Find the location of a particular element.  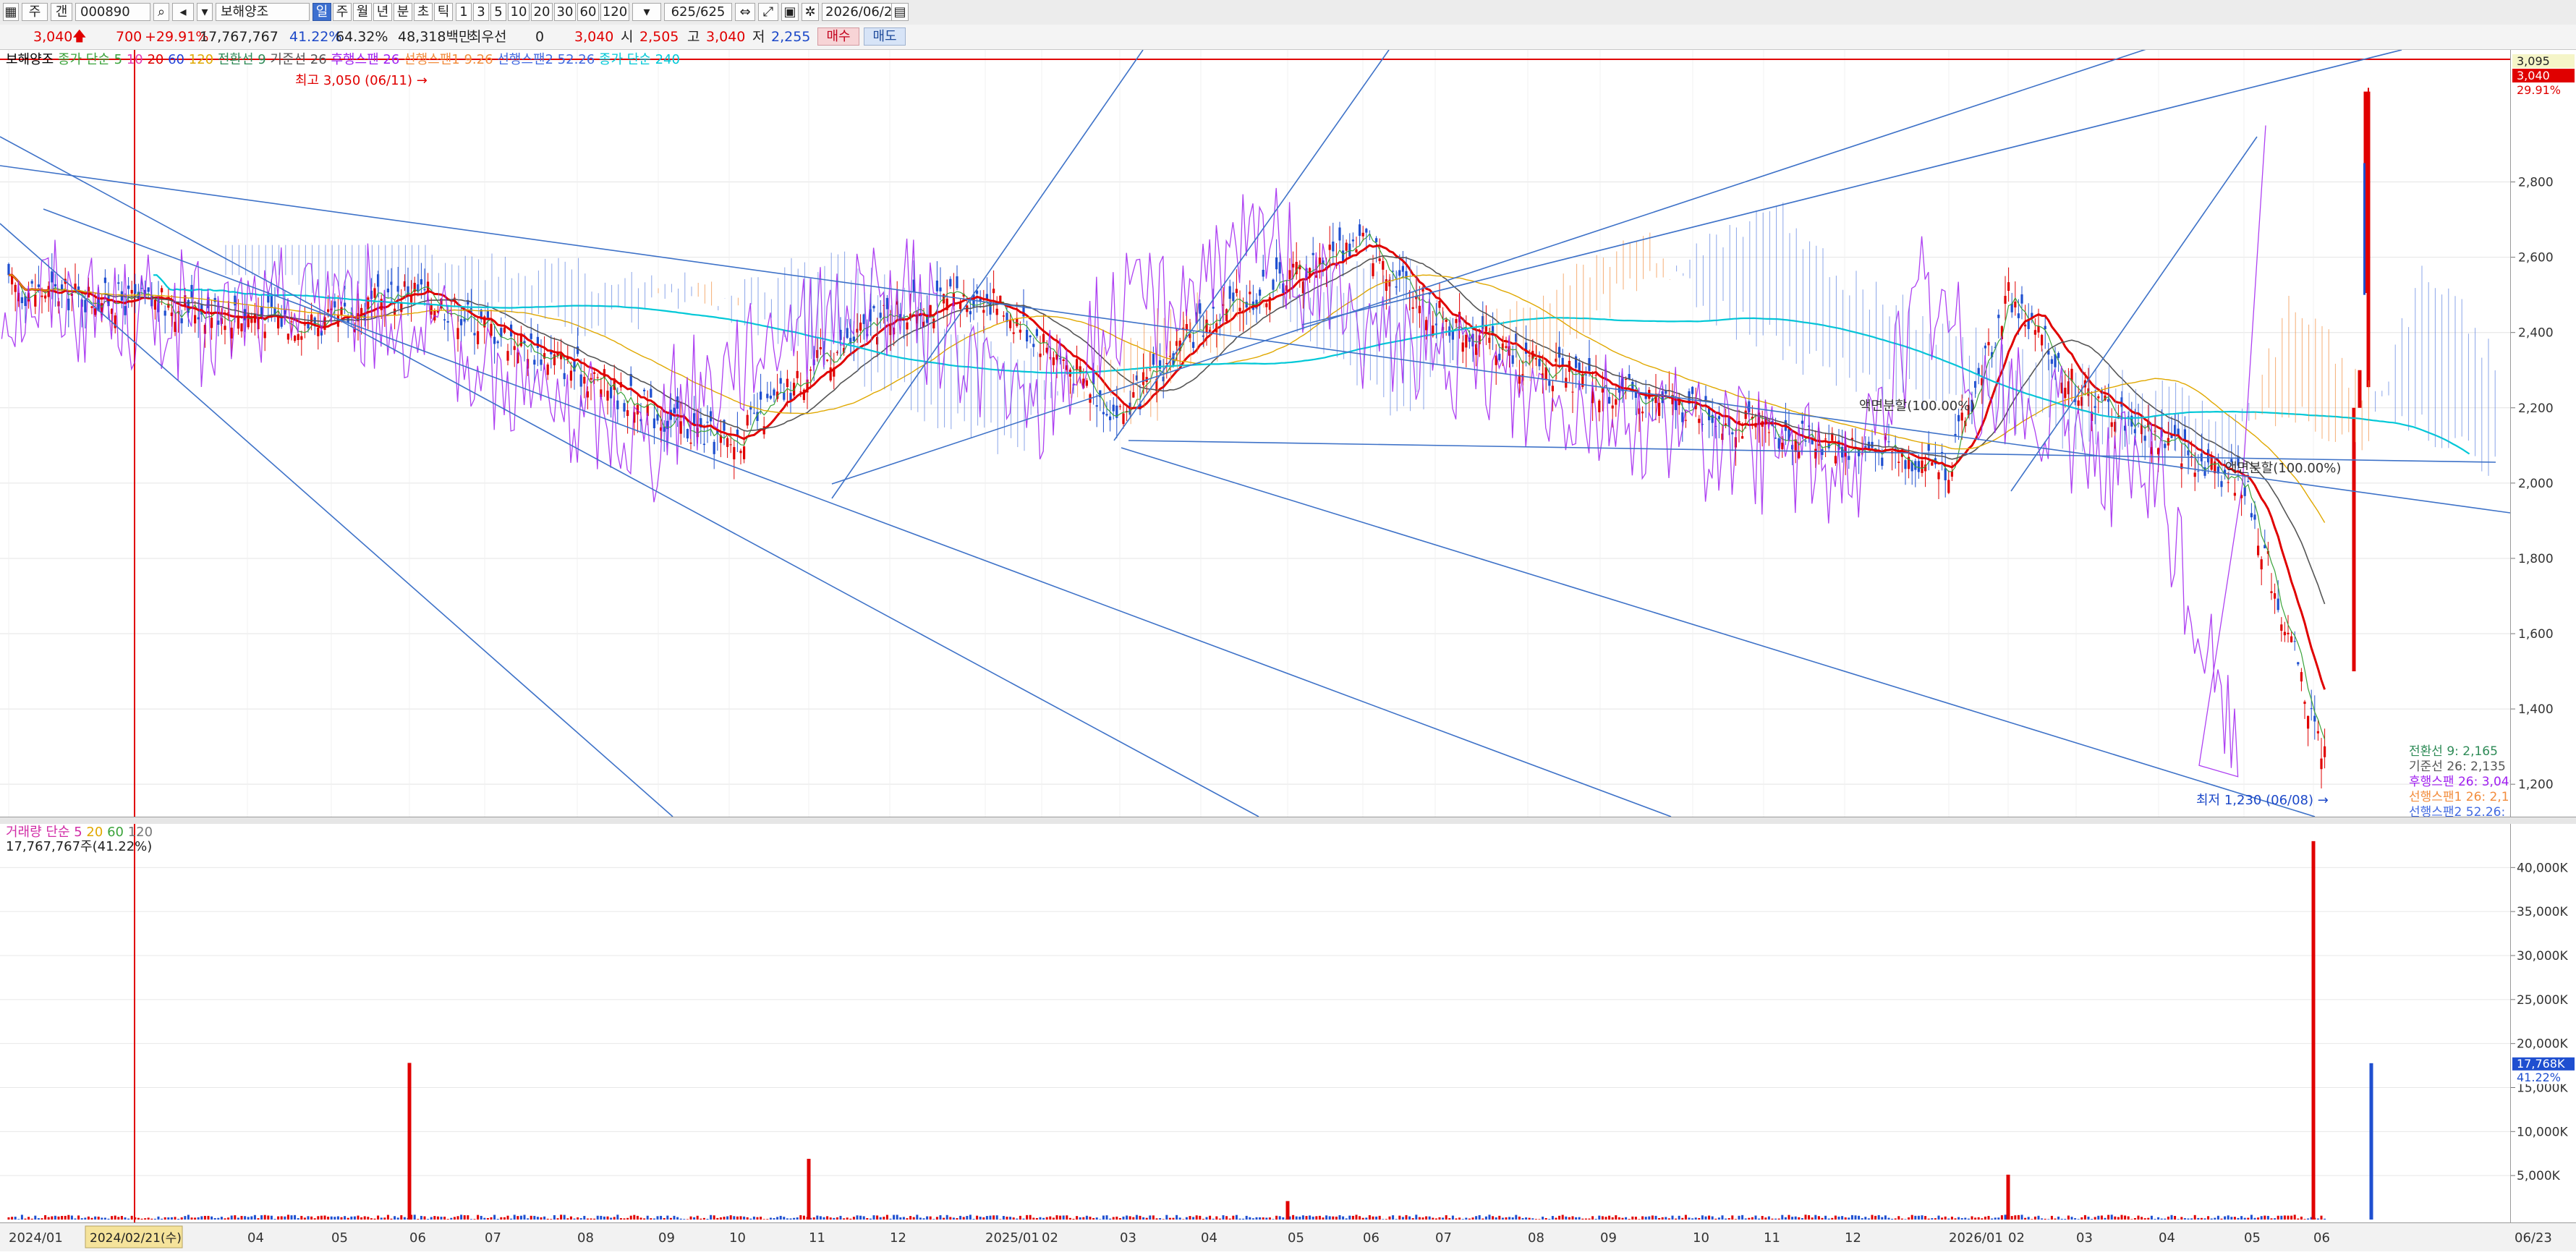

market-button: 갠 is located at coordinates (61, 12).